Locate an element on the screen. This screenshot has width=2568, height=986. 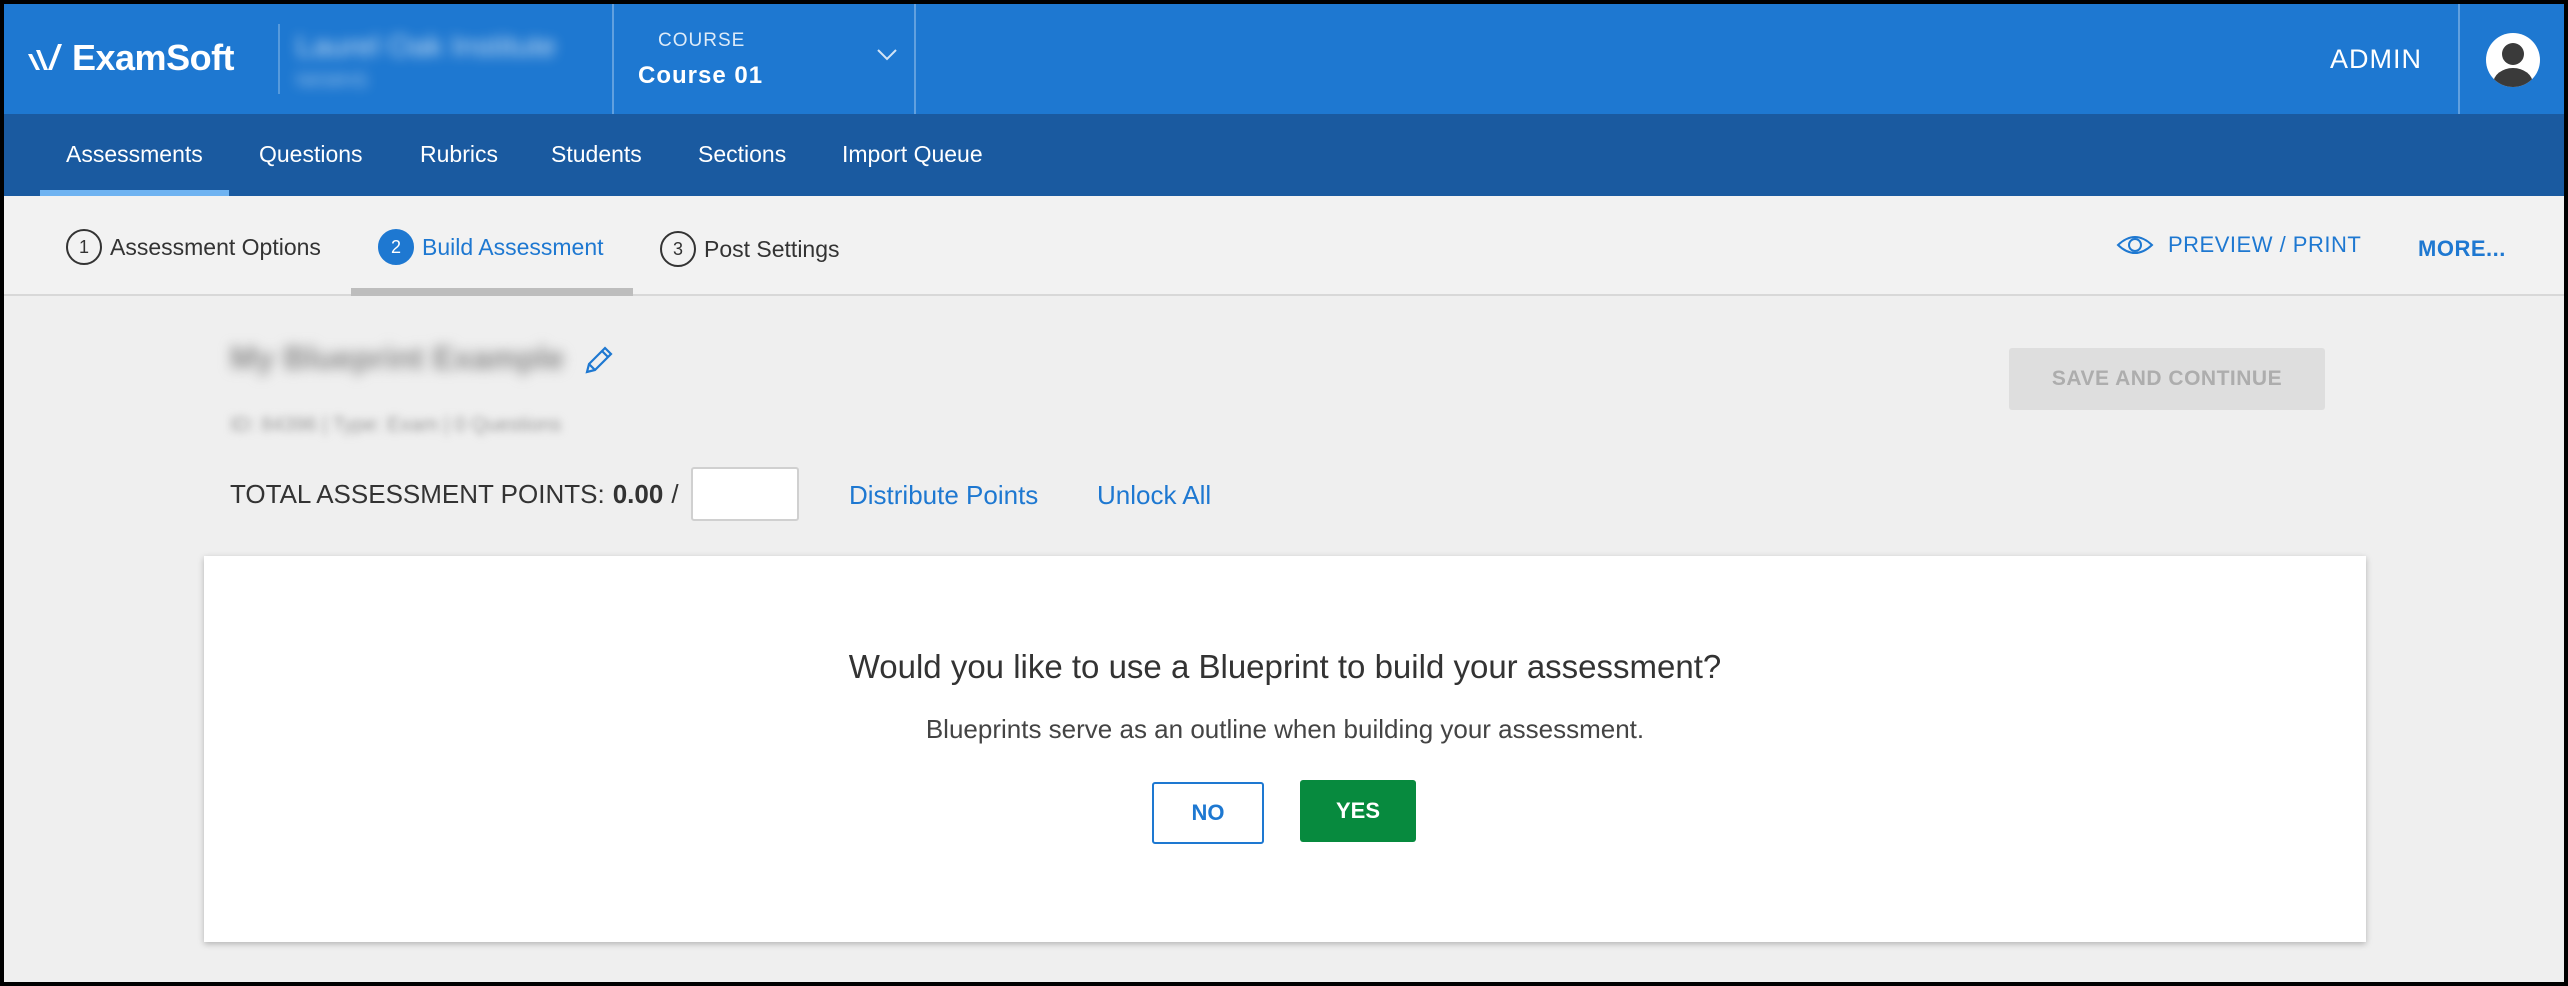
step-label: Assessment Options is located at coordinates (215, 246).